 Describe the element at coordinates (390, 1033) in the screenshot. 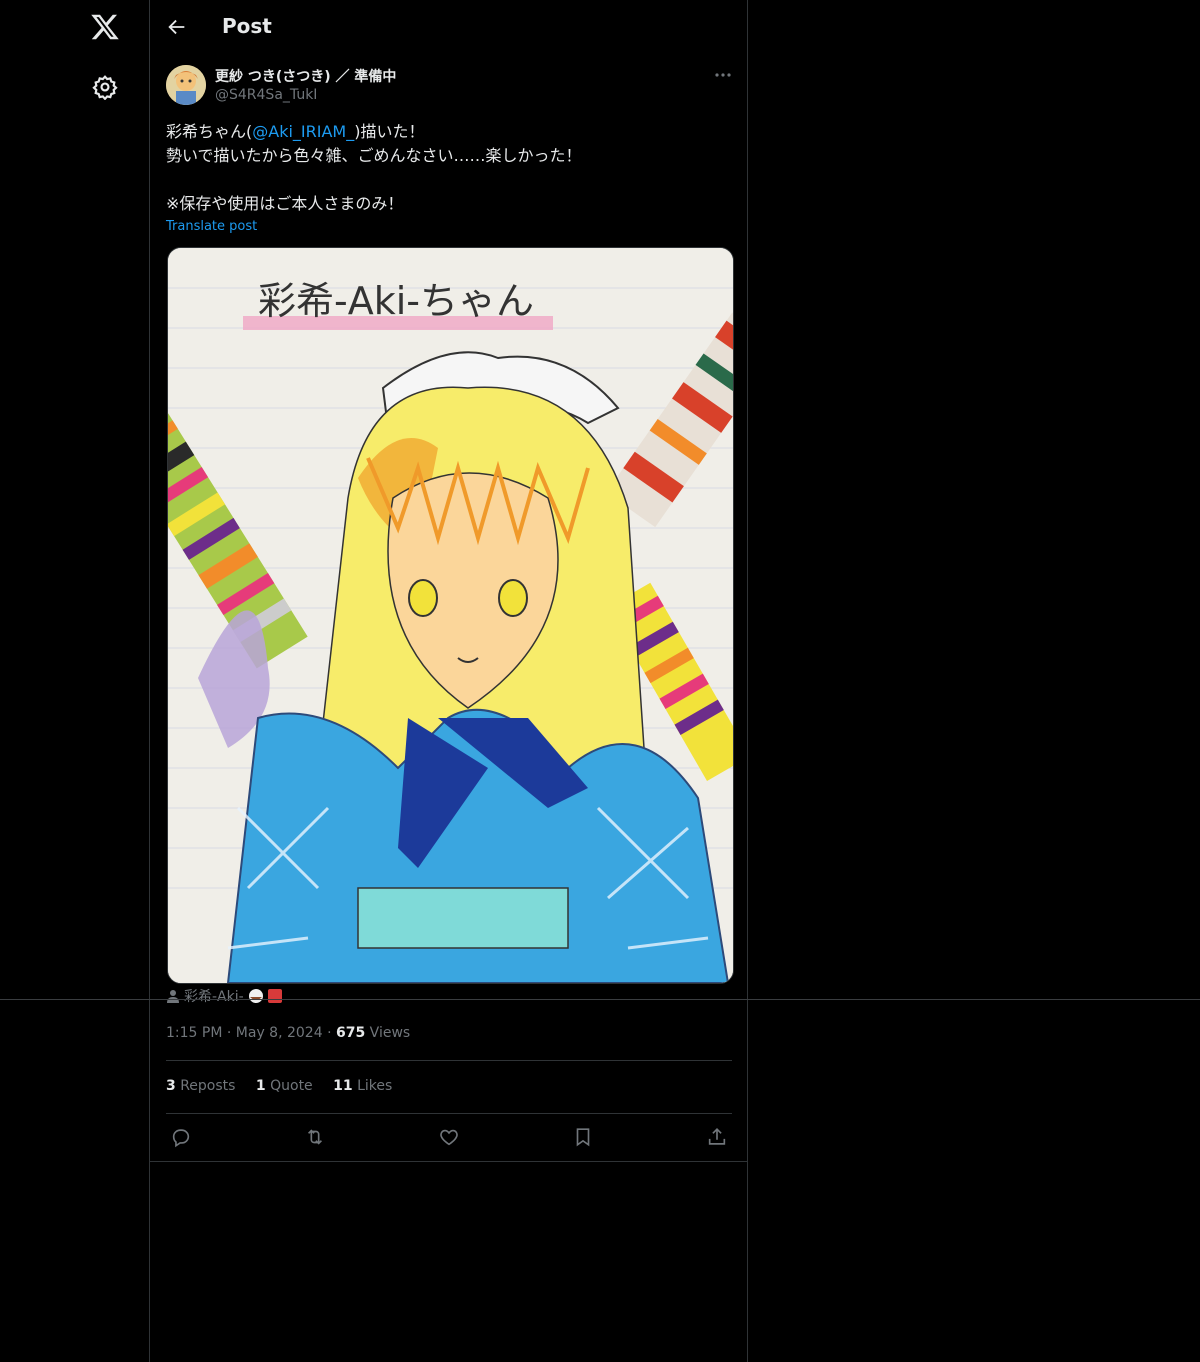

I see `views-label: Views` at that location.